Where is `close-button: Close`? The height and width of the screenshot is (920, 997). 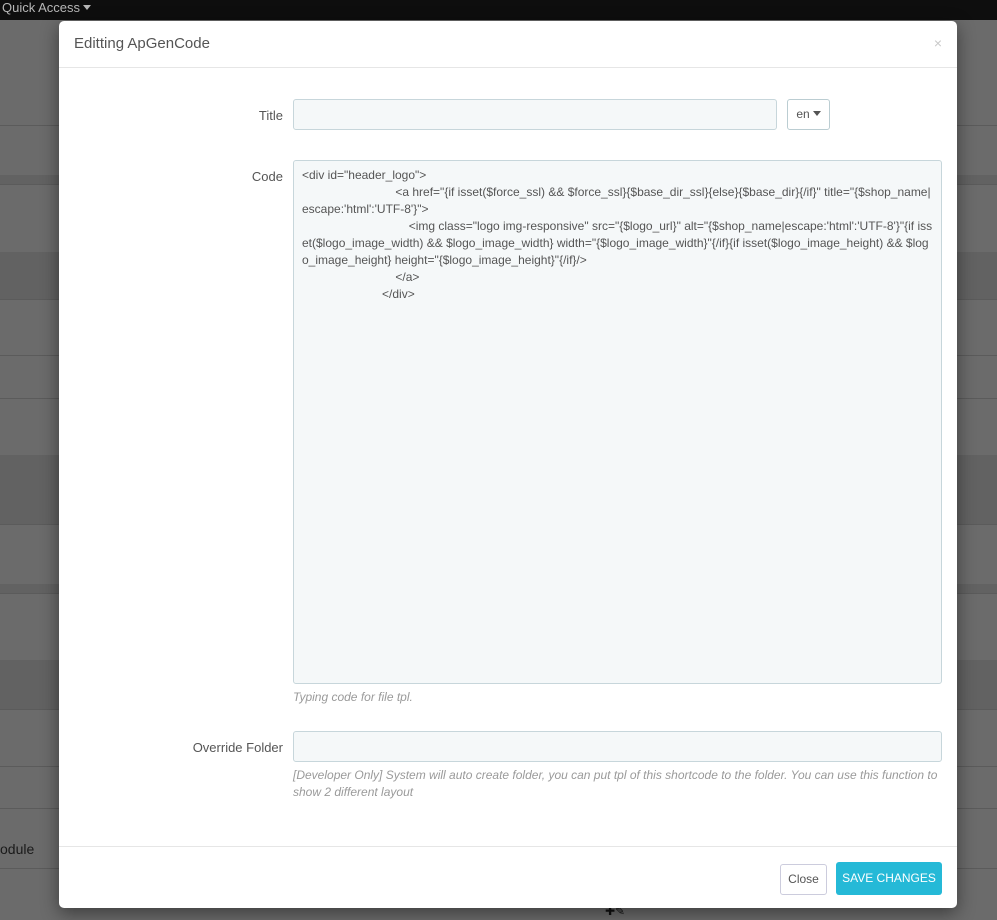
close-button: Close is located at coordinates (803, 879).